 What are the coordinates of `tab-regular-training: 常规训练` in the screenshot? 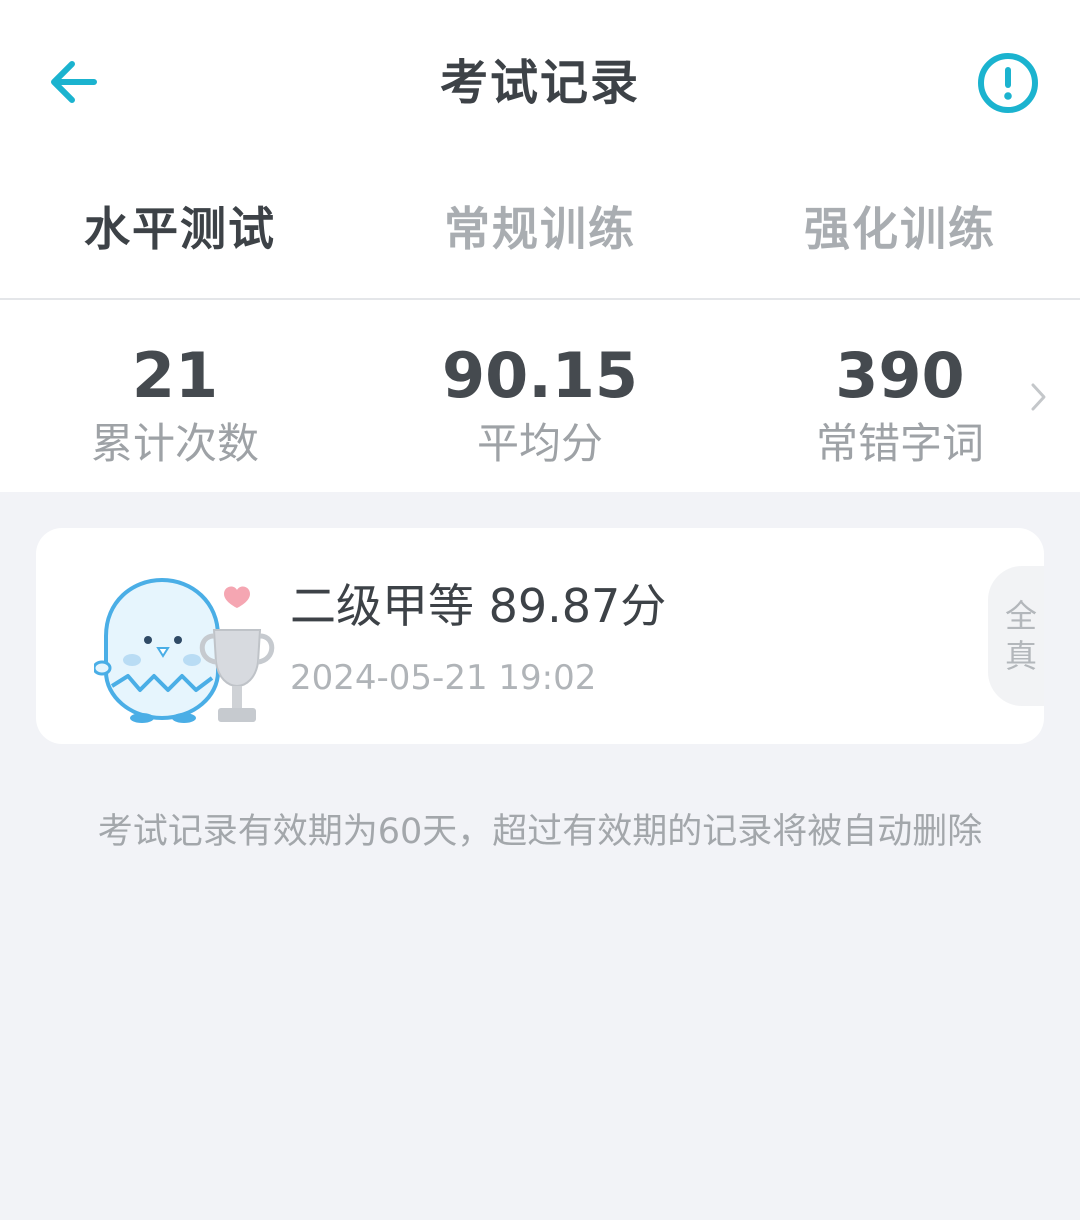 It's located at (540, 229).